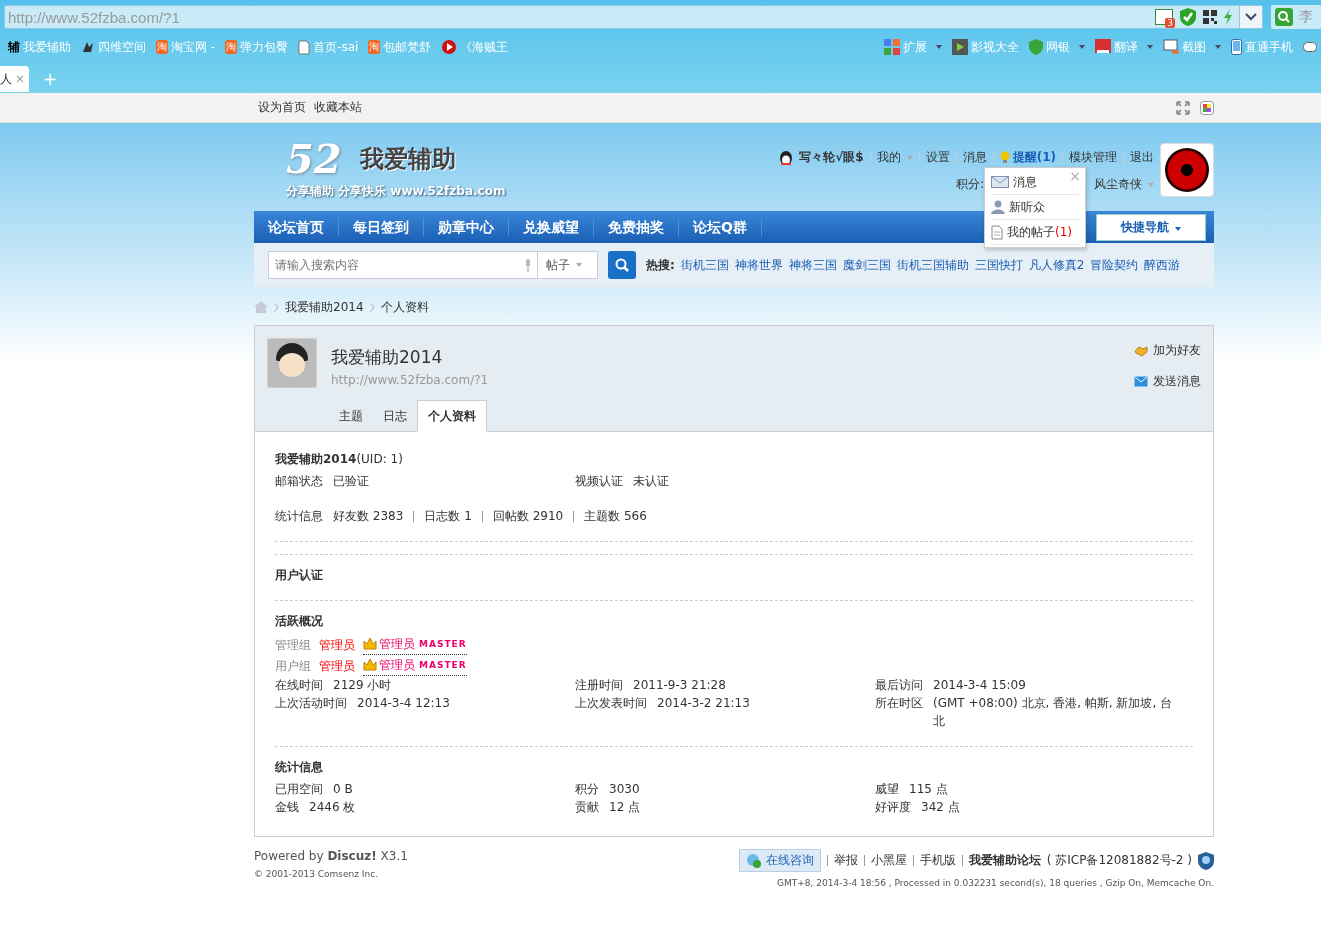 The height and width of the screenshot is (928, 1321). Describe the element at coordinates (831, 157) in the screenshot. I see `username-link: 写々轮√眼$` at that location.